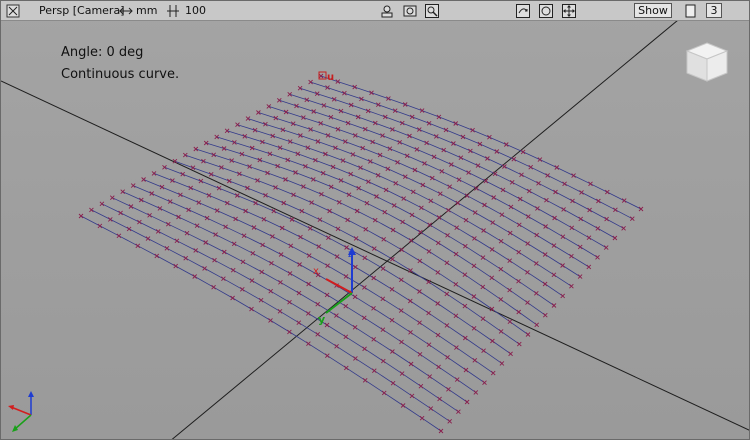  What do you see at coordinates (691, 10) in the screenshot?
I see `viewport-layout-icon` at bounding box center [691, 10].